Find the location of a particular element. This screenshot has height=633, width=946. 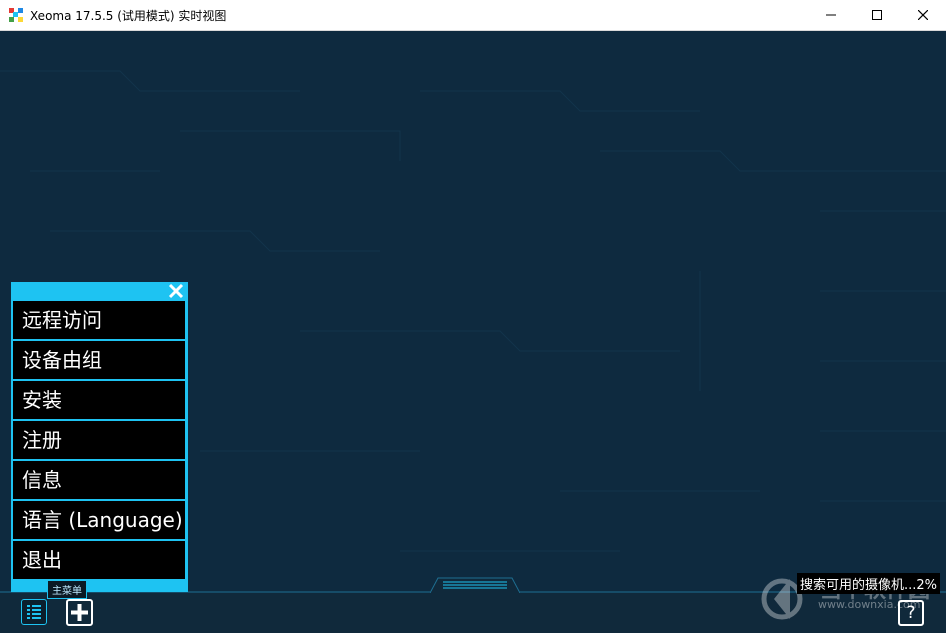

main-menu-button is located at coordinates (34, 612).